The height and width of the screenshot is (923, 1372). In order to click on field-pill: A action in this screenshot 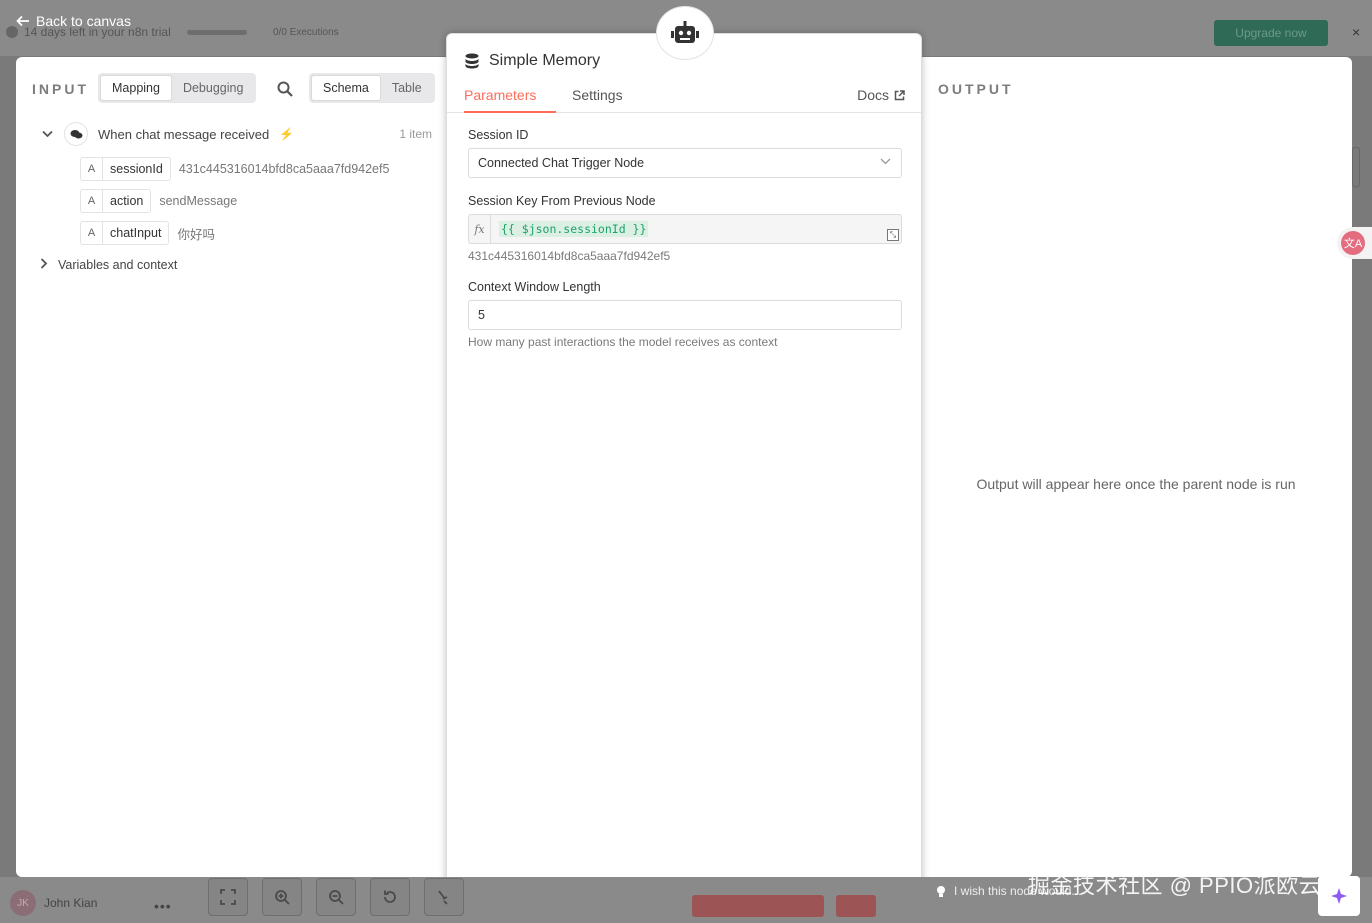, I will do `click(116, 201)`.